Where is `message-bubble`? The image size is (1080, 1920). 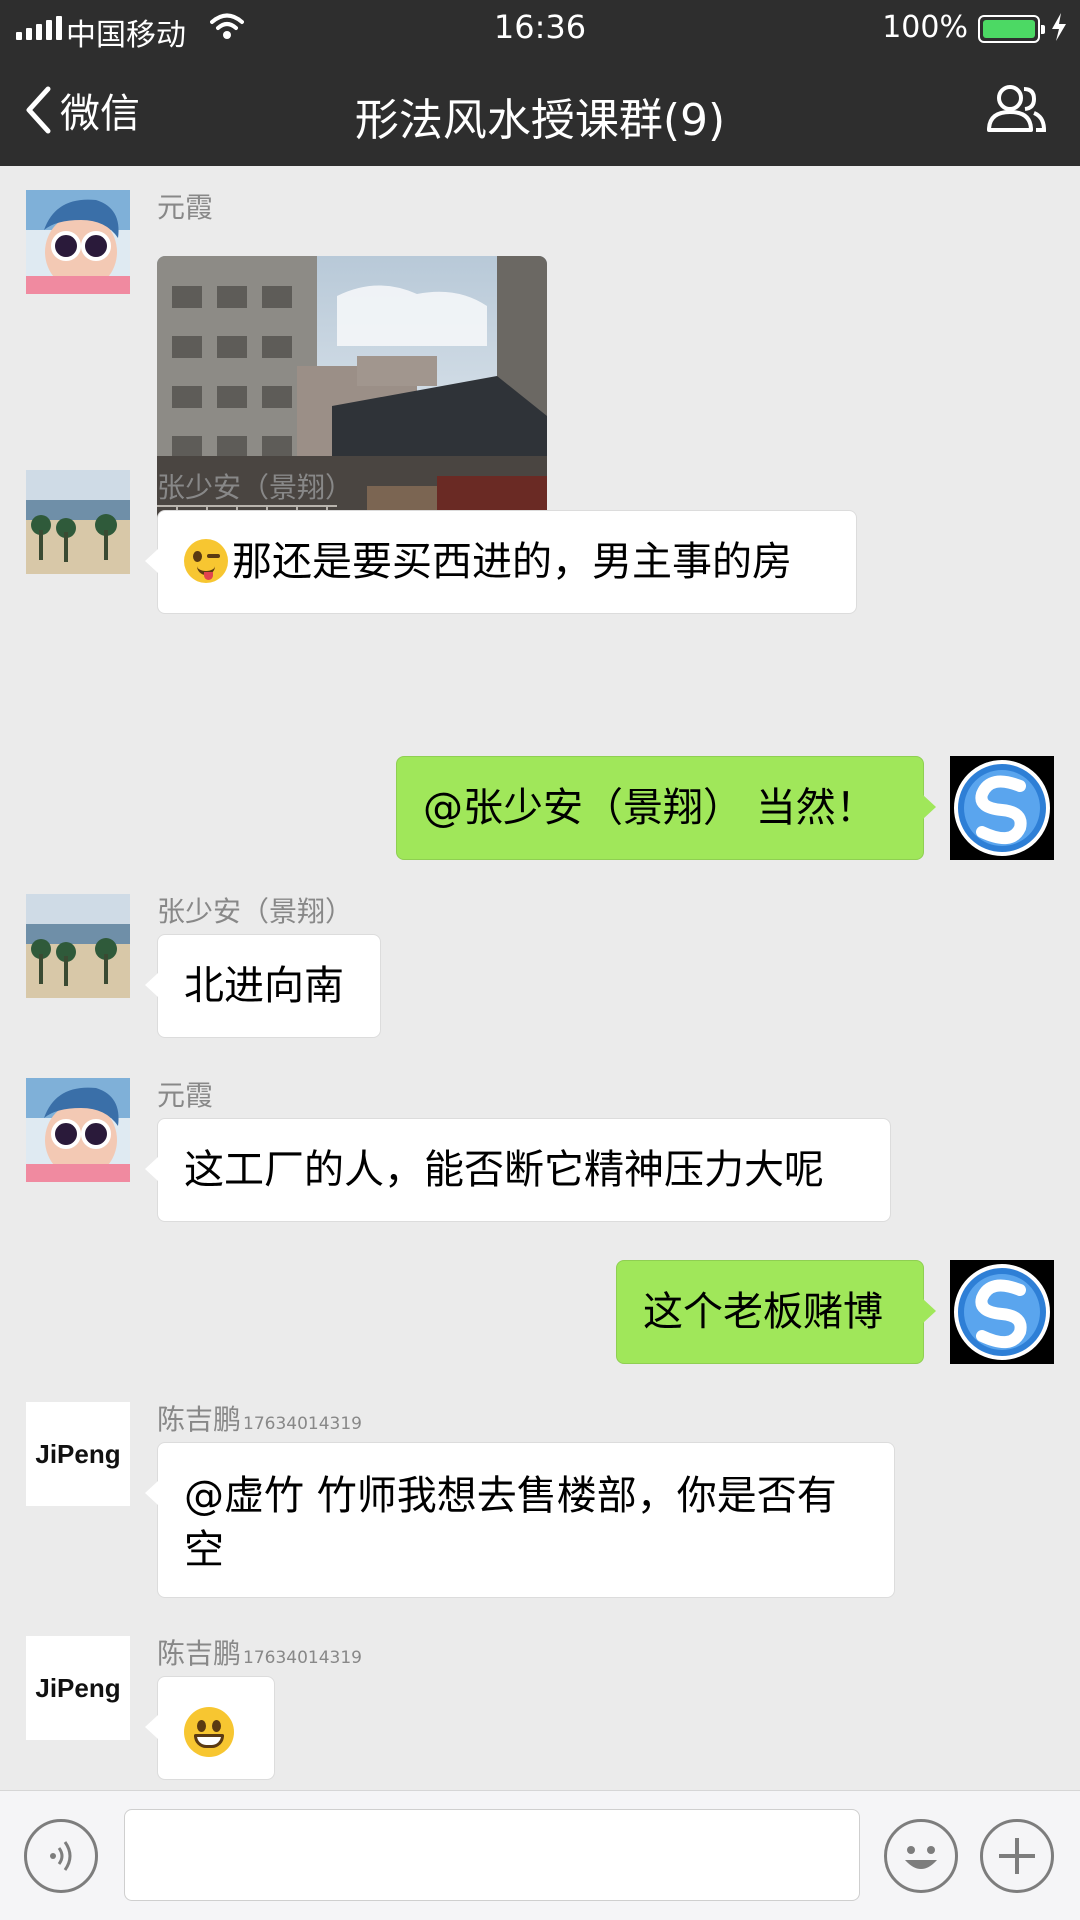 message-bubble is located at coordinates (210, 1728).